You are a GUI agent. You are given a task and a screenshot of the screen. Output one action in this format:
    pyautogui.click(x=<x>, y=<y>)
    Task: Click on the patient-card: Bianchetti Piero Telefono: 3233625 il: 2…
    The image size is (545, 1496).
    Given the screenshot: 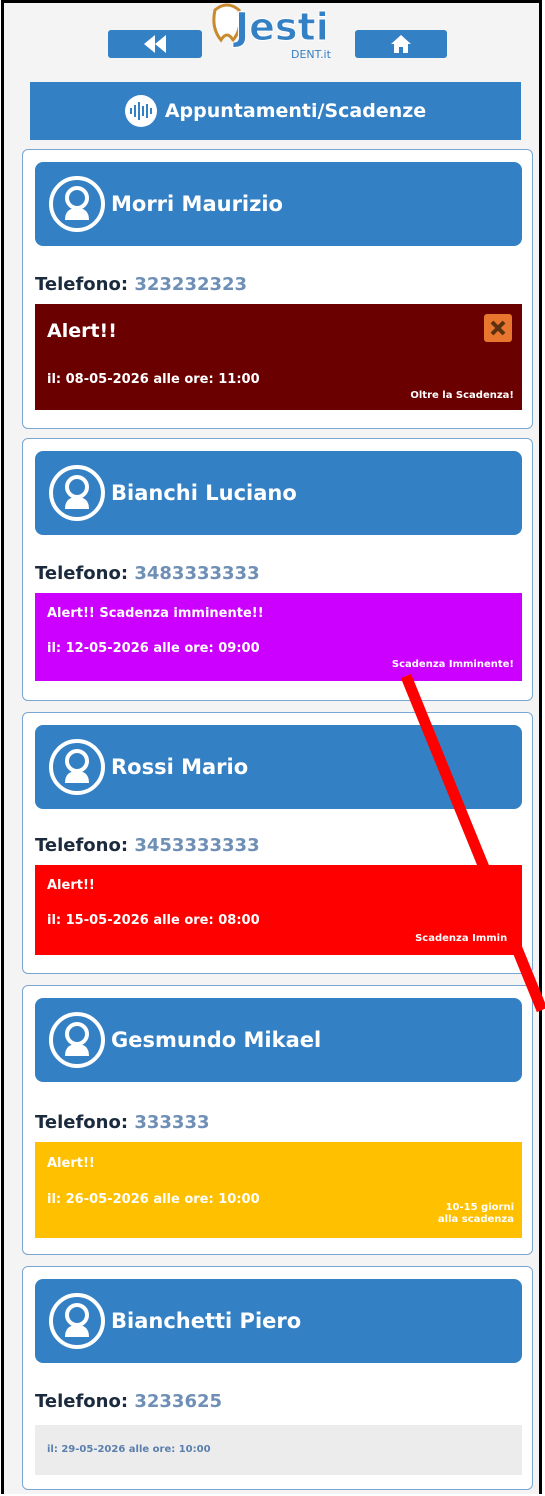 What is the action you would take?
    pyautogui.click(x=277, y=1378)
    